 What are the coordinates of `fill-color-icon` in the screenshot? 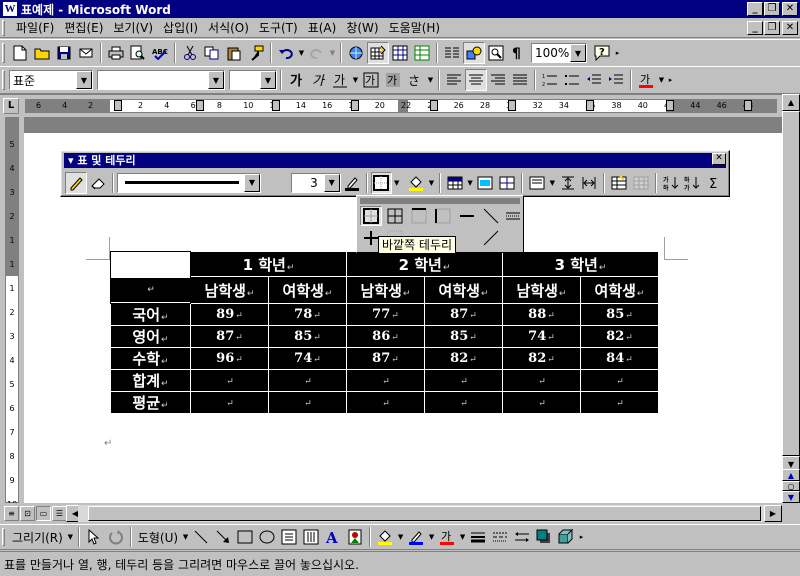 It's located at (385, 537).